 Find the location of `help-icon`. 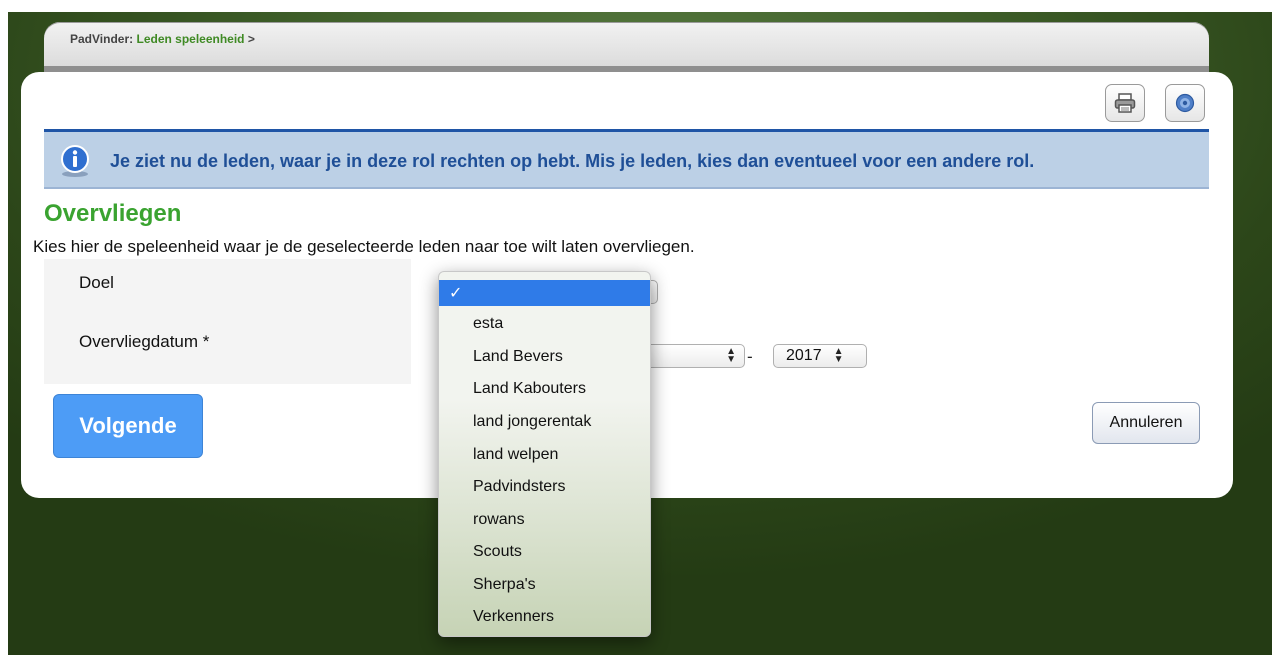

help-icon is located at coordinates (1185, 103).